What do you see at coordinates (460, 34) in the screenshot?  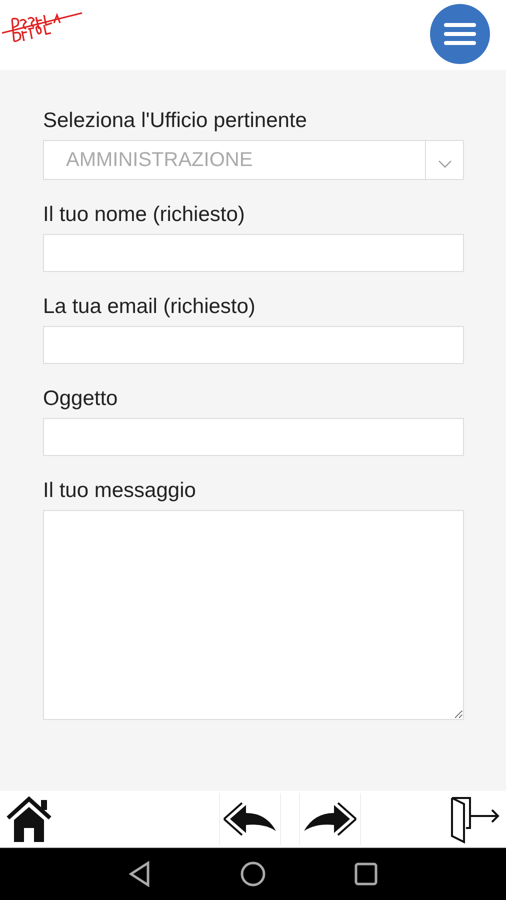 I see `menu-icon` at bounding box center [460, 34].